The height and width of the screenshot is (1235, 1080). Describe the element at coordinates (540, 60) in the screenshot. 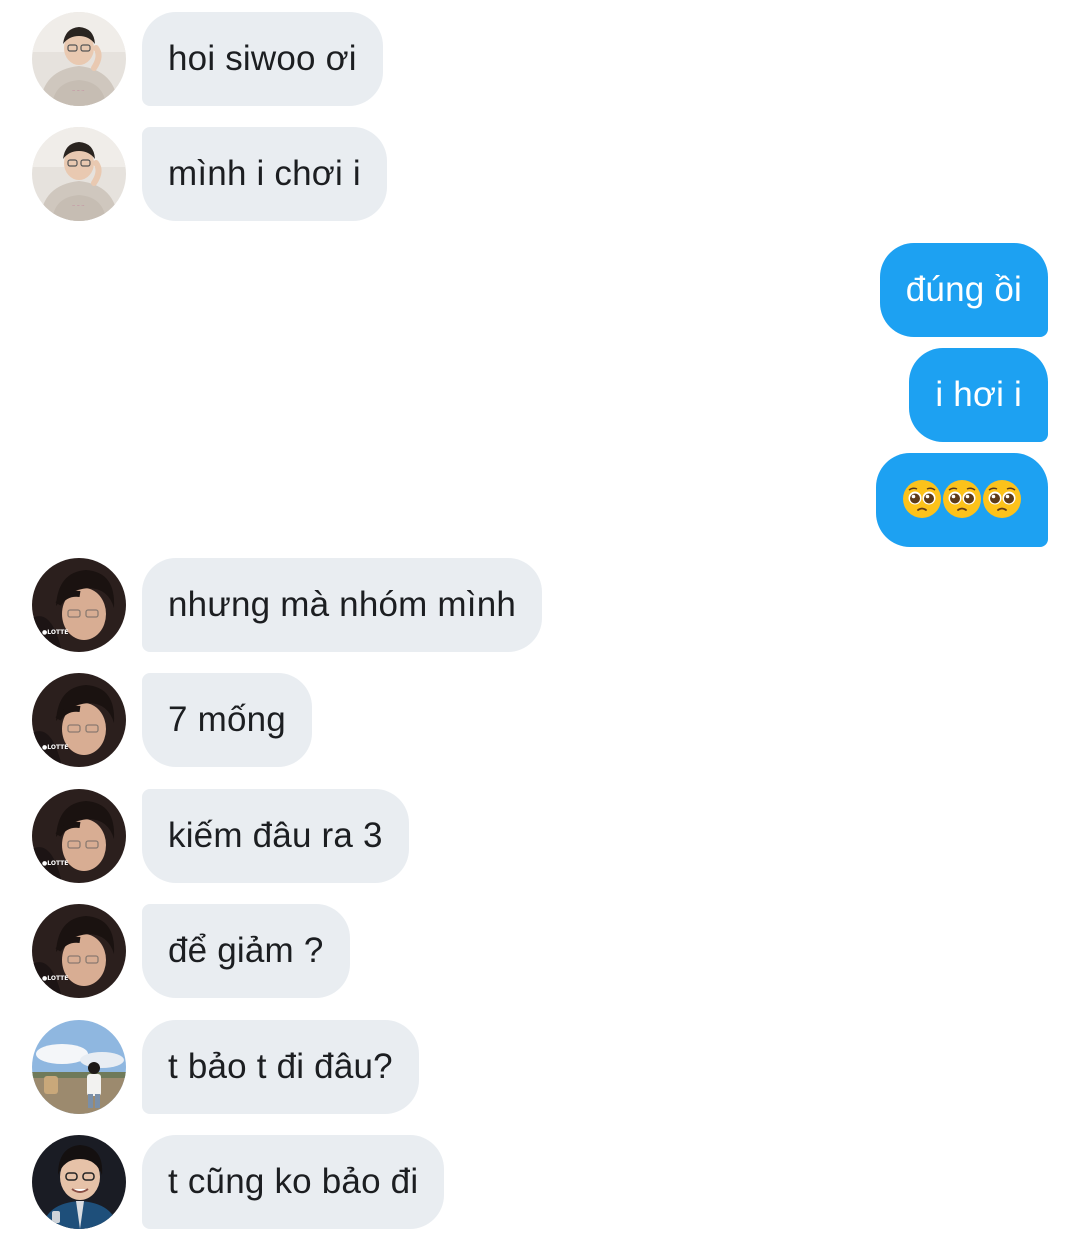

I see `message-row: ~ ~ ~ hoi siwoo ơi` at that location.